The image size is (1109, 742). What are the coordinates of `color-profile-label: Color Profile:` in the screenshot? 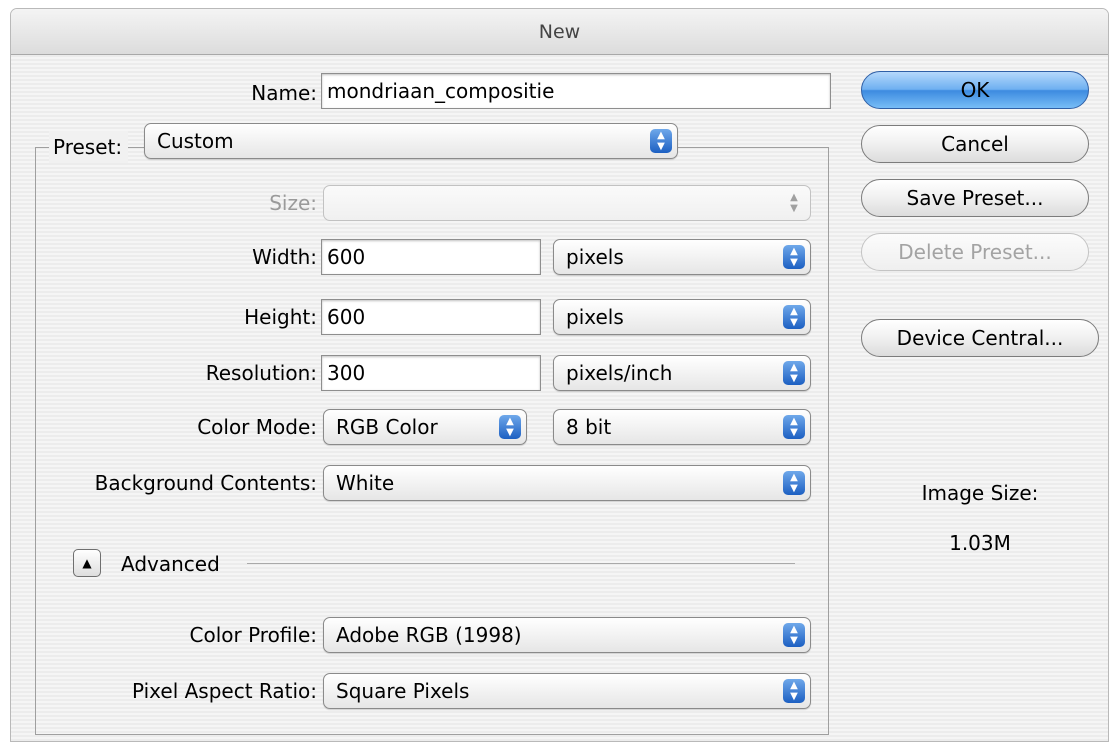 It's located at (253, 635).